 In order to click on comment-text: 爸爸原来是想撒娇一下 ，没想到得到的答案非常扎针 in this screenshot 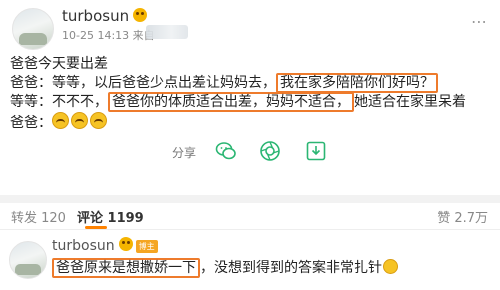, I will do `click(225, 267)`.